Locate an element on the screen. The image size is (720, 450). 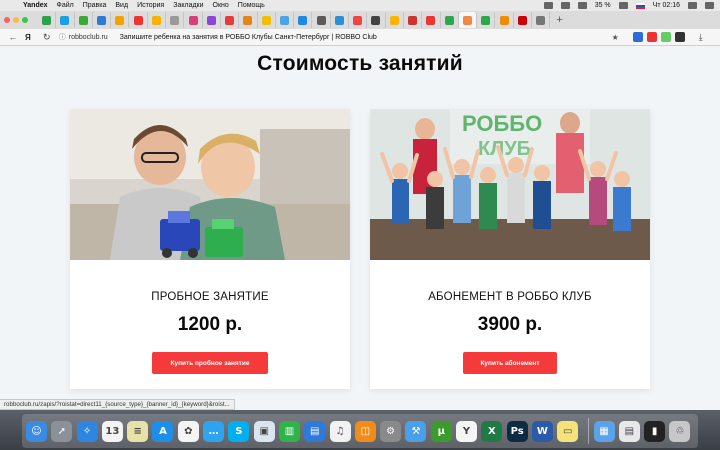
menu-app-name: Yandex is located at coordinates (35, 5).